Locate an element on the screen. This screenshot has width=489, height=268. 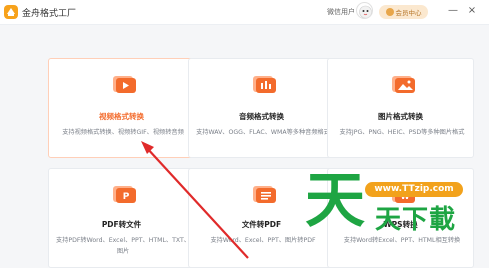
card-image-convert: 图片格式转换 支持JPG、PNG、HEIC、PSD等多种图片格式 is located at coordinates (400, 108).